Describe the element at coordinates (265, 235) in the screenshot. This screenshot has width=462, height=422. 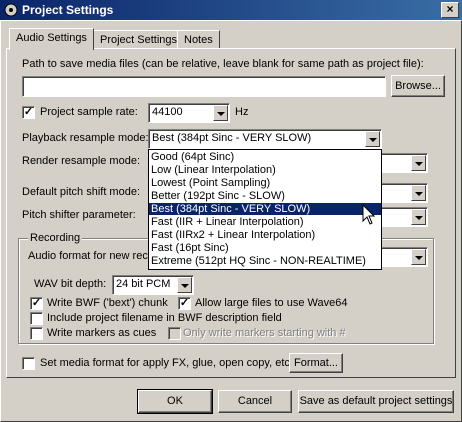
I see `dropdown-option: Fast (IIRx2 + Linear Interpolation)` at that location.